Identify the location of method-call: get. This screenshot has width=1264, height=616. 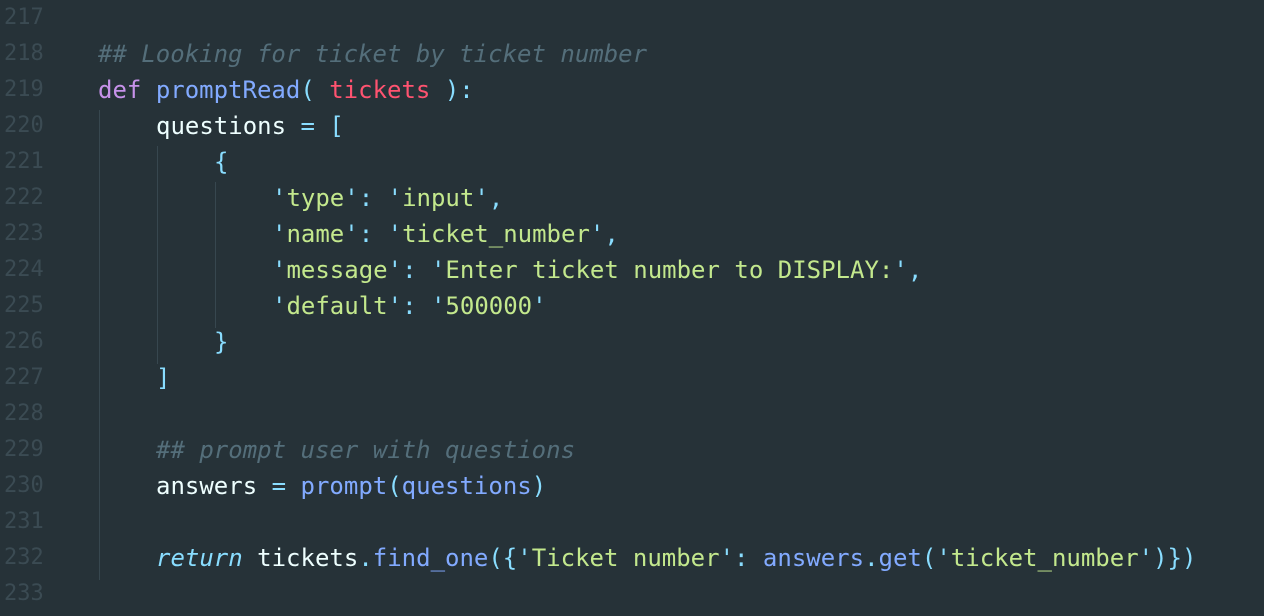
(900, 558).